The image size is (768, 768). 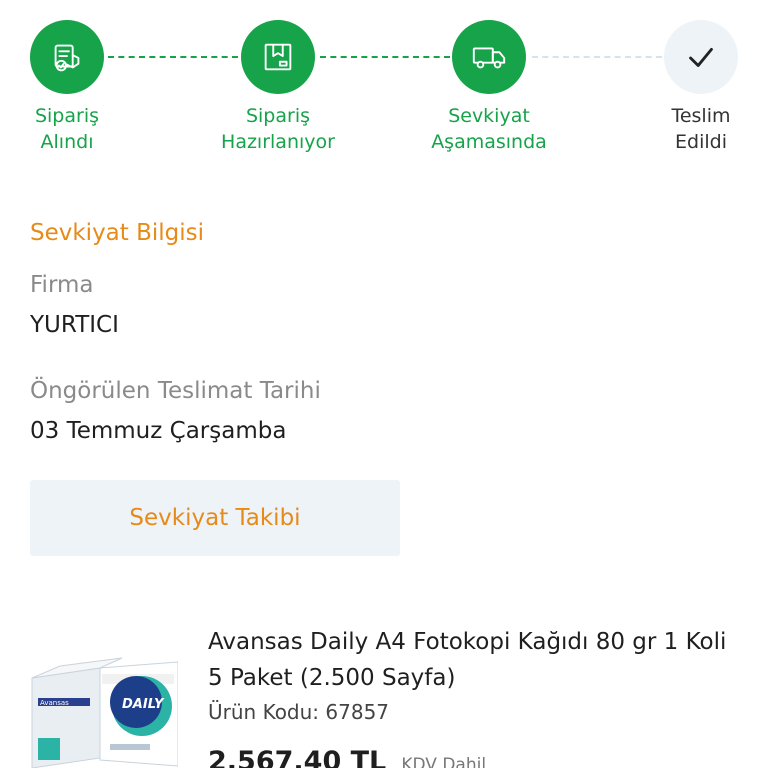 What do you see at coordinates (143, 704) in the screenshot?
I see `svg-text: DAILY` at bounding box center [143, 704].